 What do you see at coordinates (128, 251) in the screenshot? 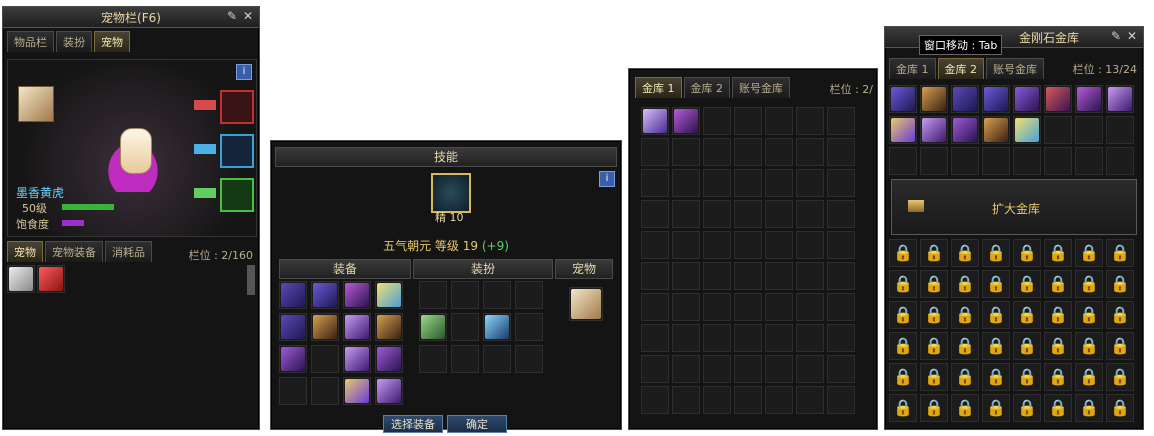
I see `subtab-consumables: 消耗品` at bounding box center [128, 251].